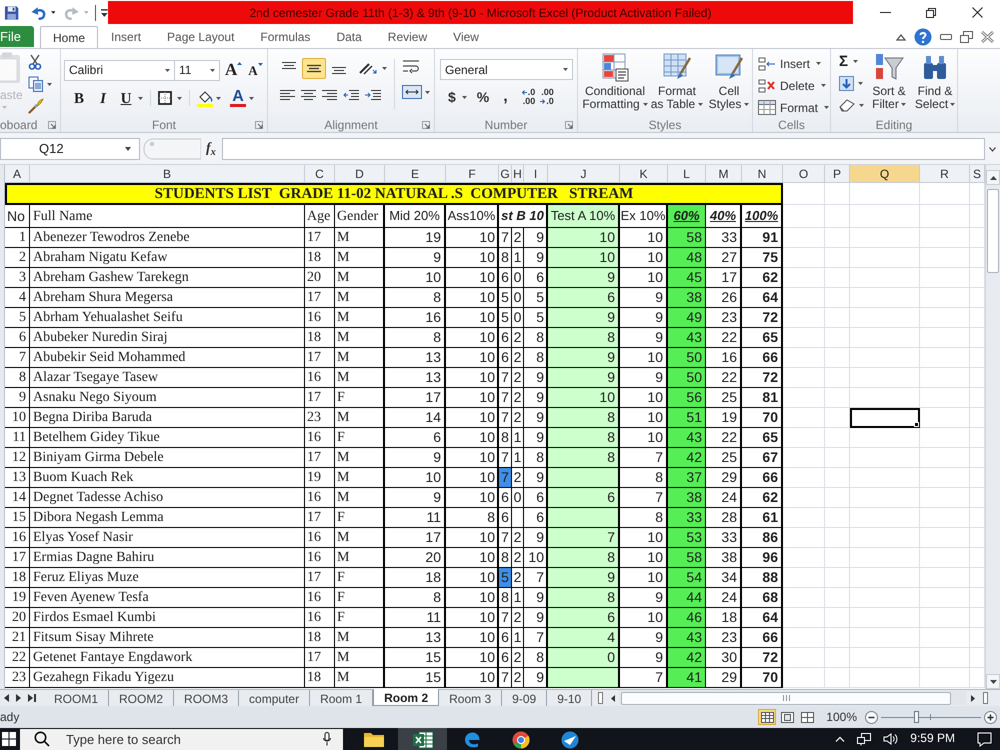  I want to click on column-header: O, so click(804, 174).